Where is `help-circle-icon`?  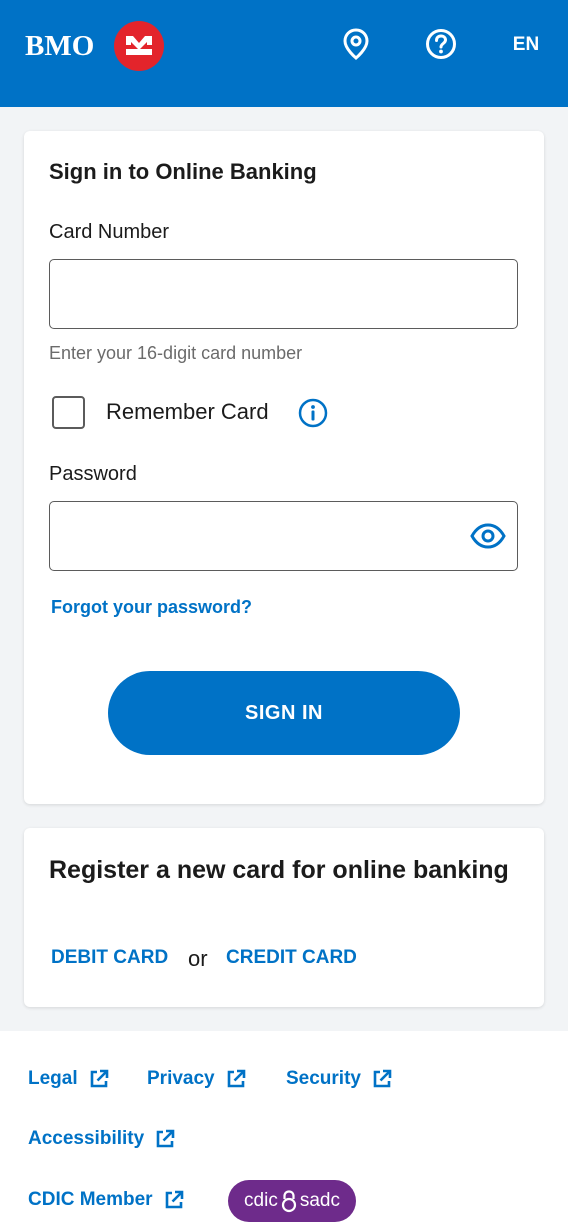
help-circle-icon is located at coordinates (441, 44).